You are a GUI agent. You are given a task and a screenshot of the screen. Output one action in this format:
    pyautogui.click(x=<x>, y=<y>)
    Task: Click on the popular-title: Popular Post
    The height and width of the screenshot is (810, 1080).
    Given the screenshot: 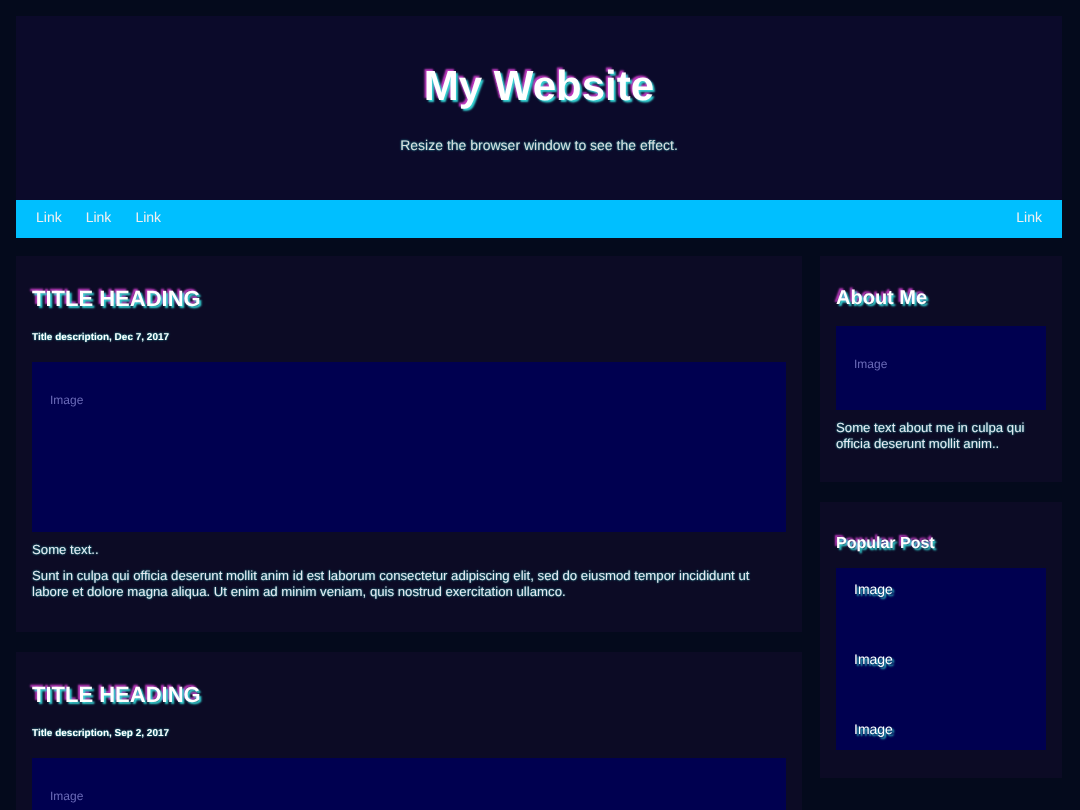 What is the action you would take?
    pyautogui.click(x=886, y=543)
    